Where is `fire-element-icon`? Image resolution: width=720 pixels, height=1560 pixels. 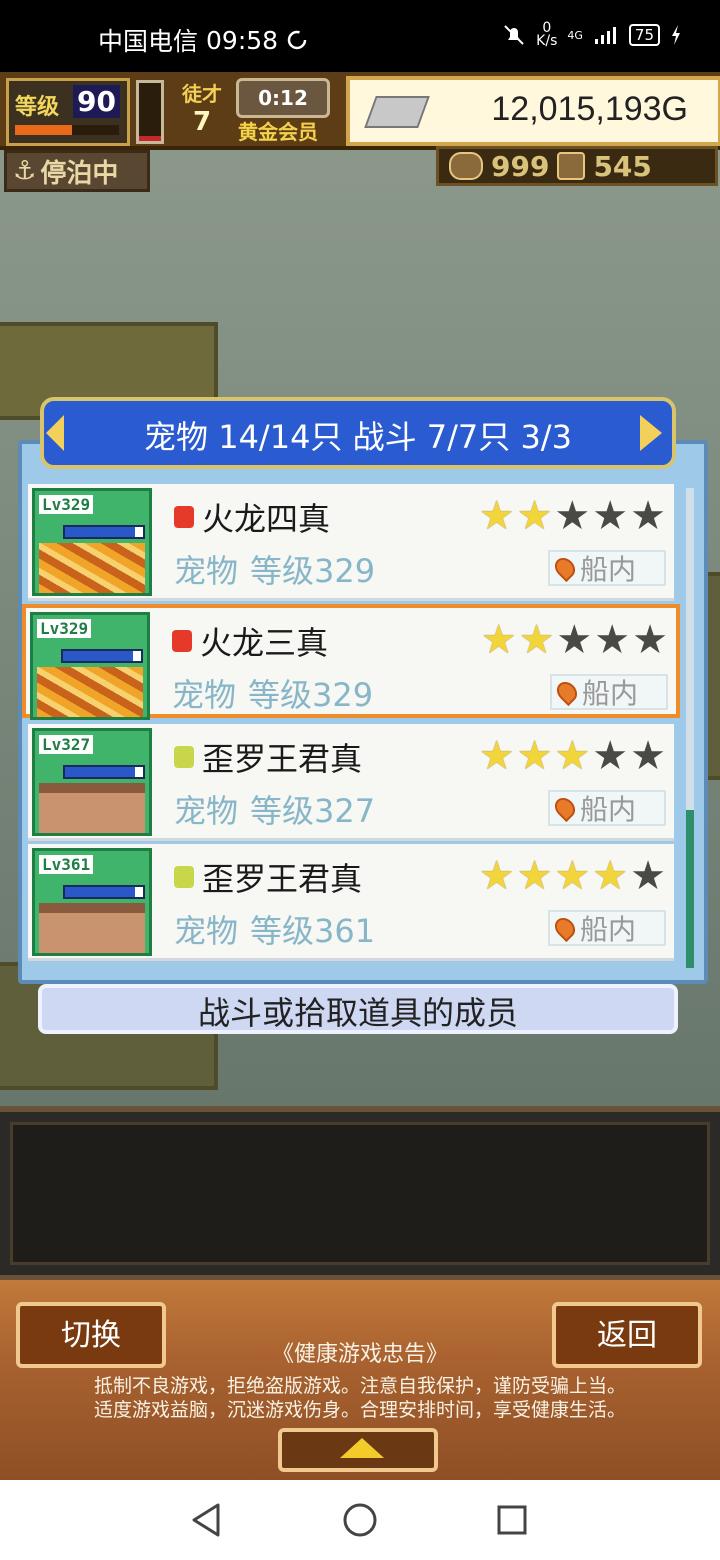
fire-element-icon is located at coordinates (182, 641).